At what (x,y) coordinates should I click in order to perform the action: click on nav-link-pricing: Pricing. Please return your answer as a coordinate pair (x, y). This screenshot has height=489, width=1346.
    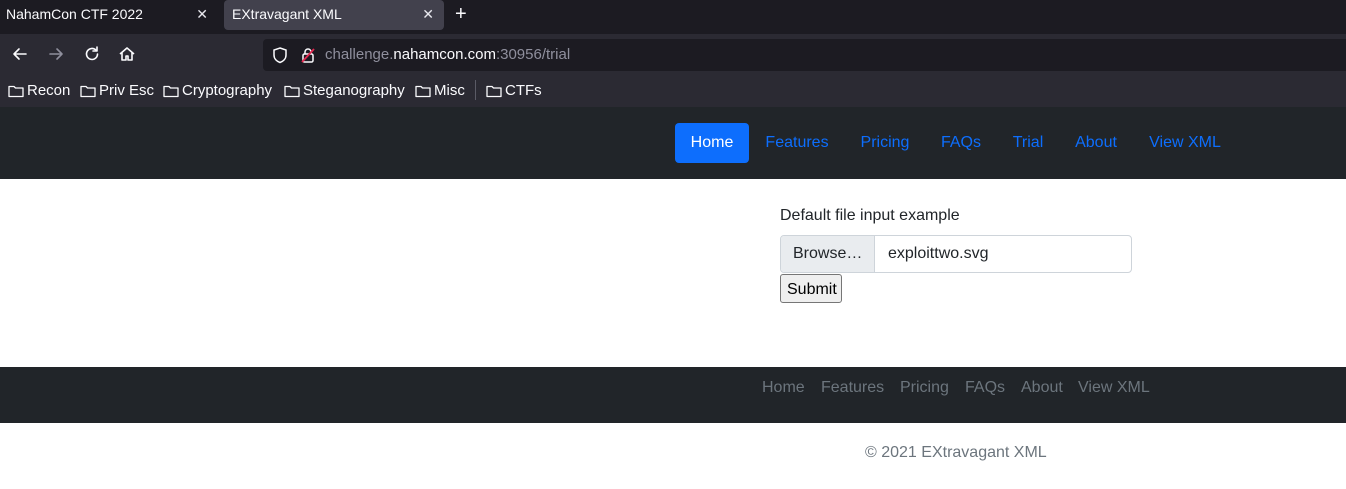
    Looking at the image, I should click on (885, 143).